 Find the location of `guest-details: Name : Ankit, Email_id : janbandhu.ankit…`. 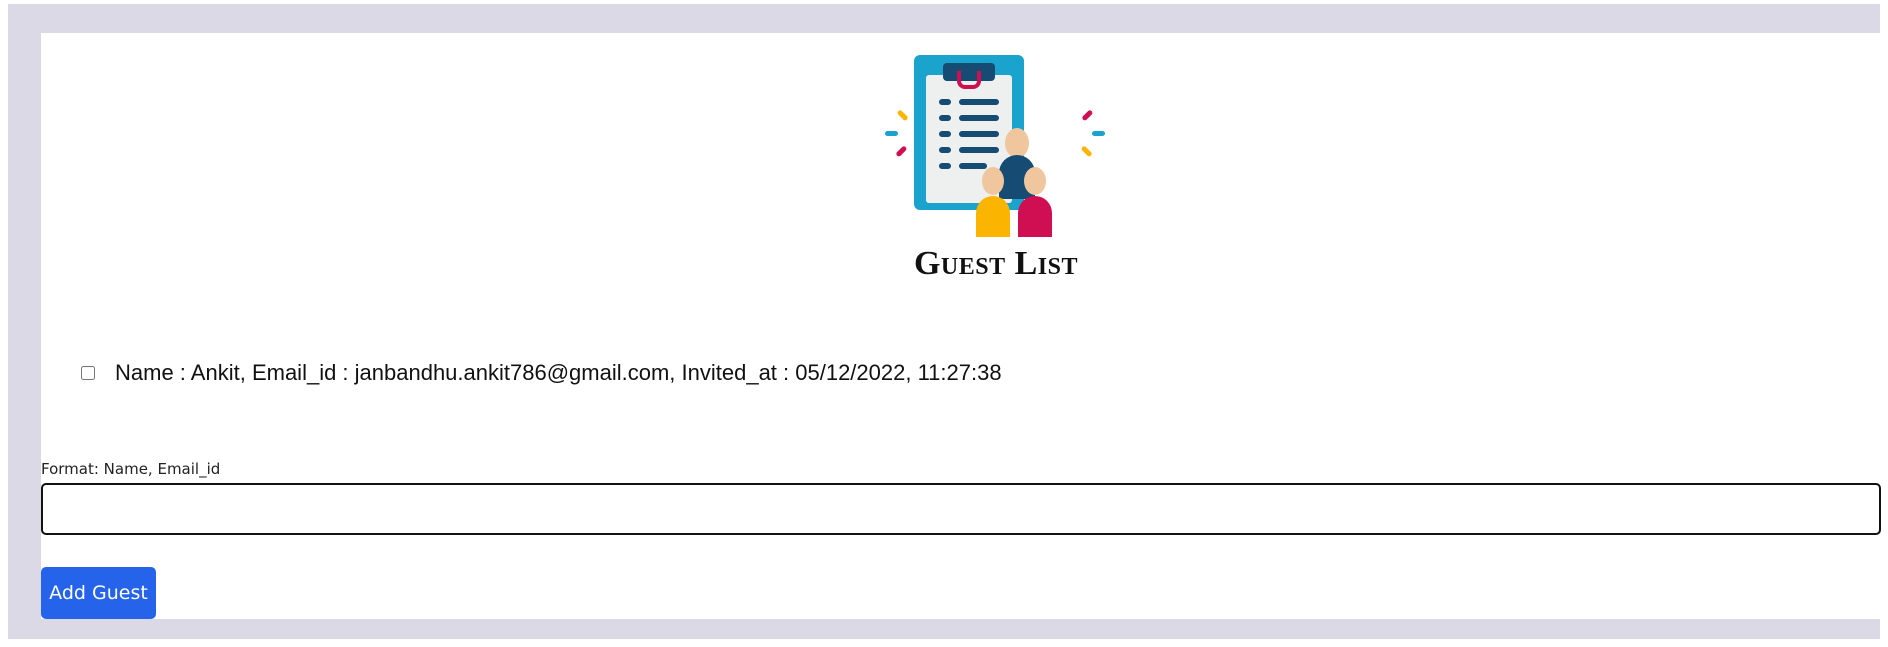

guest-details: Name : Ankit, Email_id : janbandhu.ankit… is located at coordinates (558, 372).